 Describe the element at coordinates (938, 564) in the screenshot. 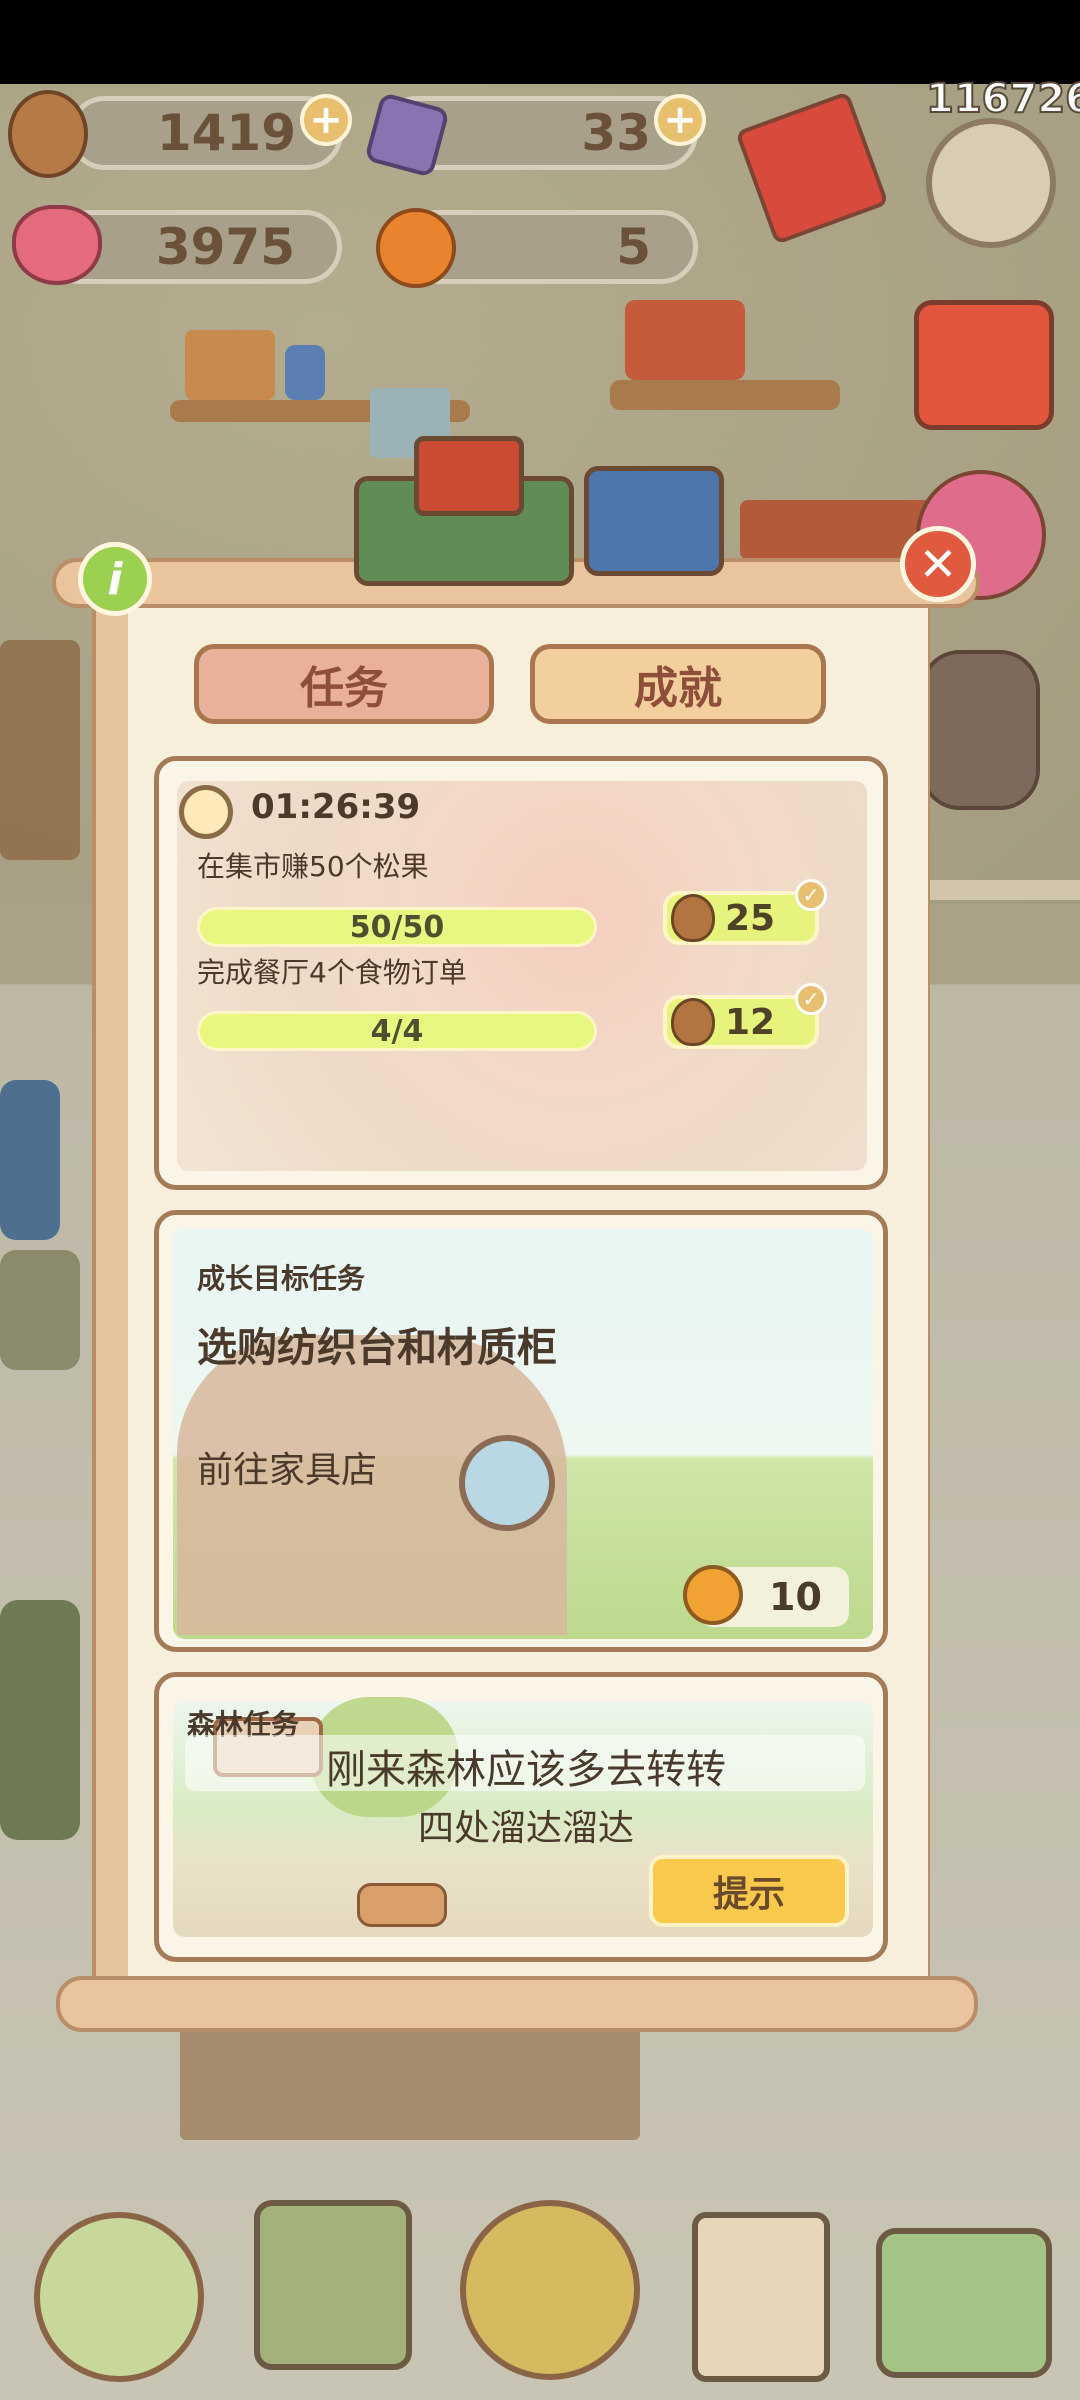

I see `close-button: ✕` at that location.